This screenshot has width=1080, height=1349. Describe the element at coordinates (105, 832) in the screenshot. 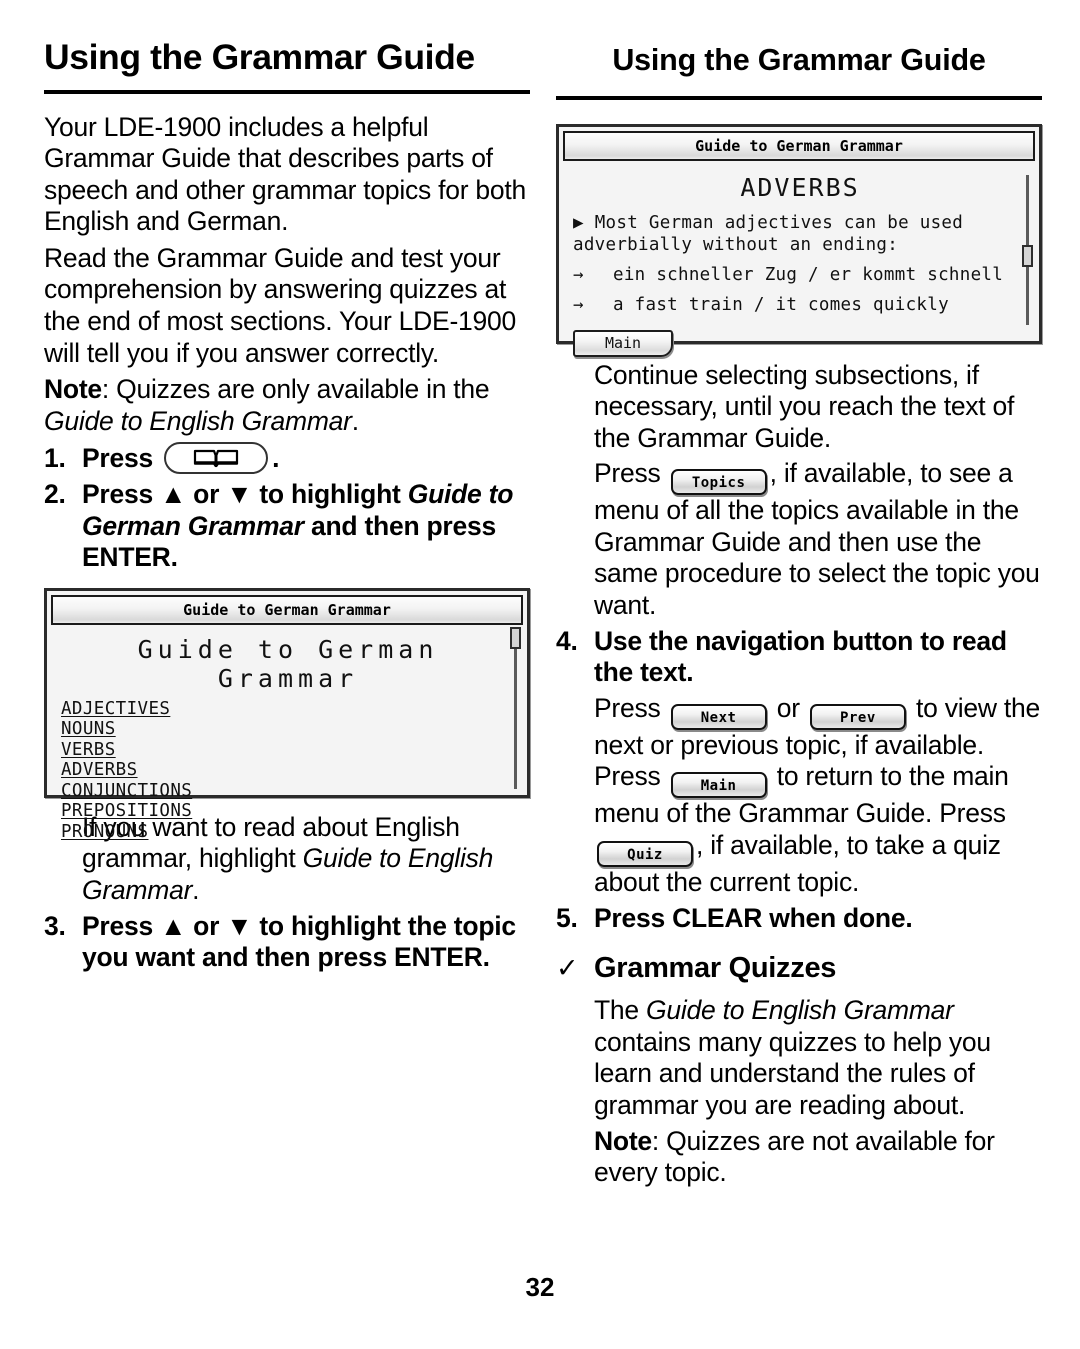

I see `lcd-menu-item: PRONOUNS` at that location.